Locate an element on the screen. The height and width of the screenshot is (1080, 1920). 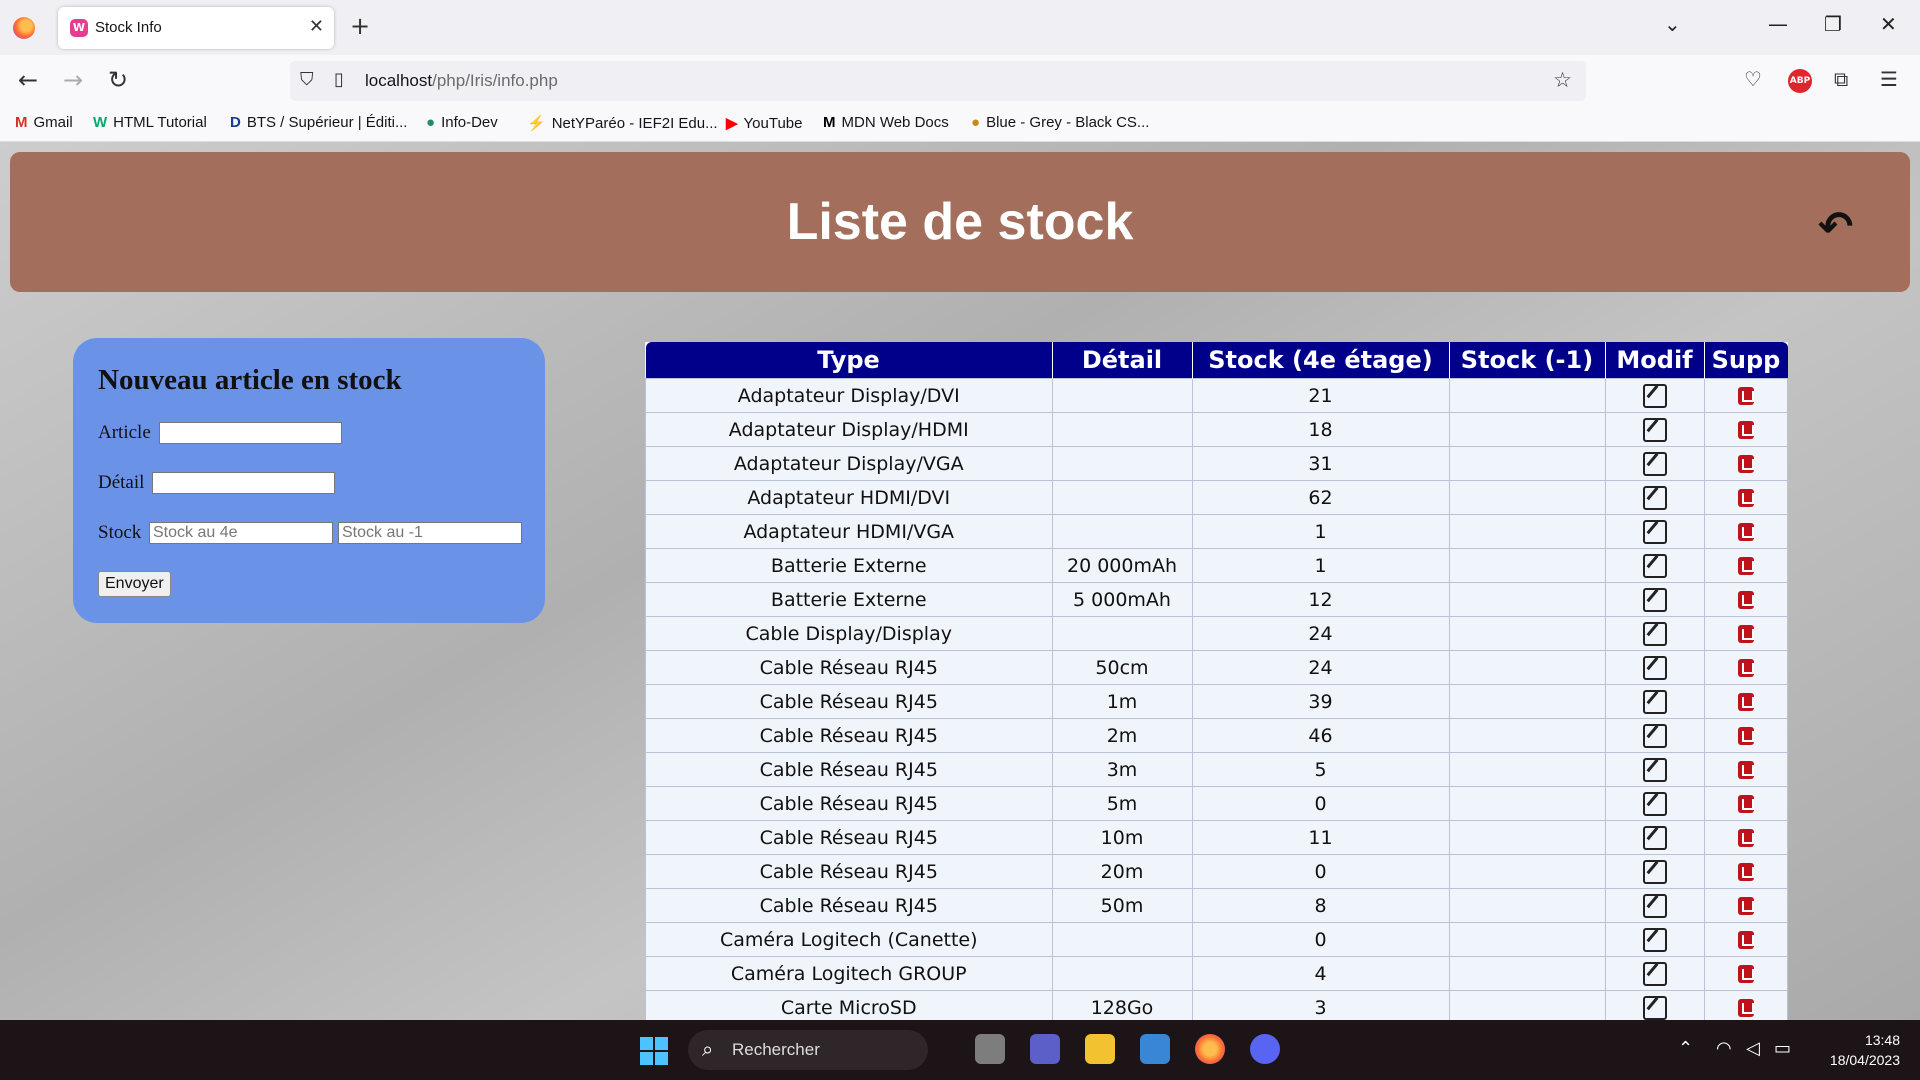
search-icon: ⌕ is located at coordinates (708, 1049).